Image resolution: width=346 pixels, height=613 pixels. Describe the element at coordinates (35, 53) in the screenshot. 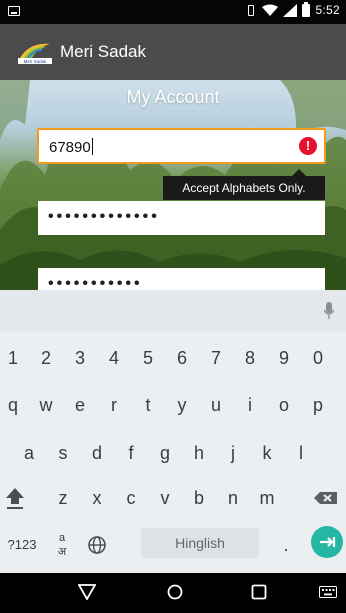

I see `app-logo: Meri Sadak` at that location.